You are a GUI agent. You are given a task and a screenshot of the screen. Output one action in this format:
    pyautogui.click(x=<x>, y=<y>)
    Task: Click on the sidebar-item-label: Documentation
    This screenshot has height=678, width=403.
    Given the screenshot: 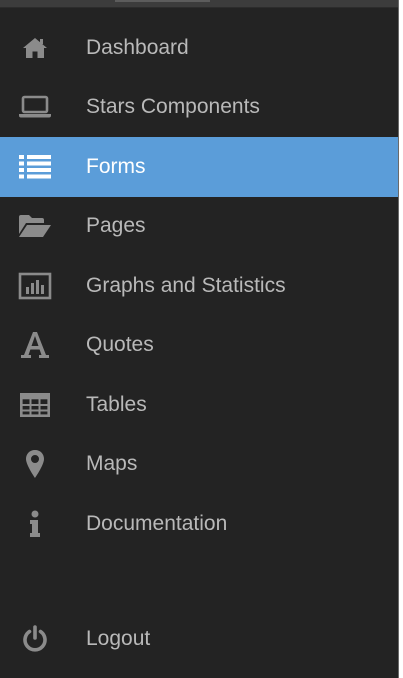 What is the action you would take?
    pyautogui.click(x=157, y=523)
    